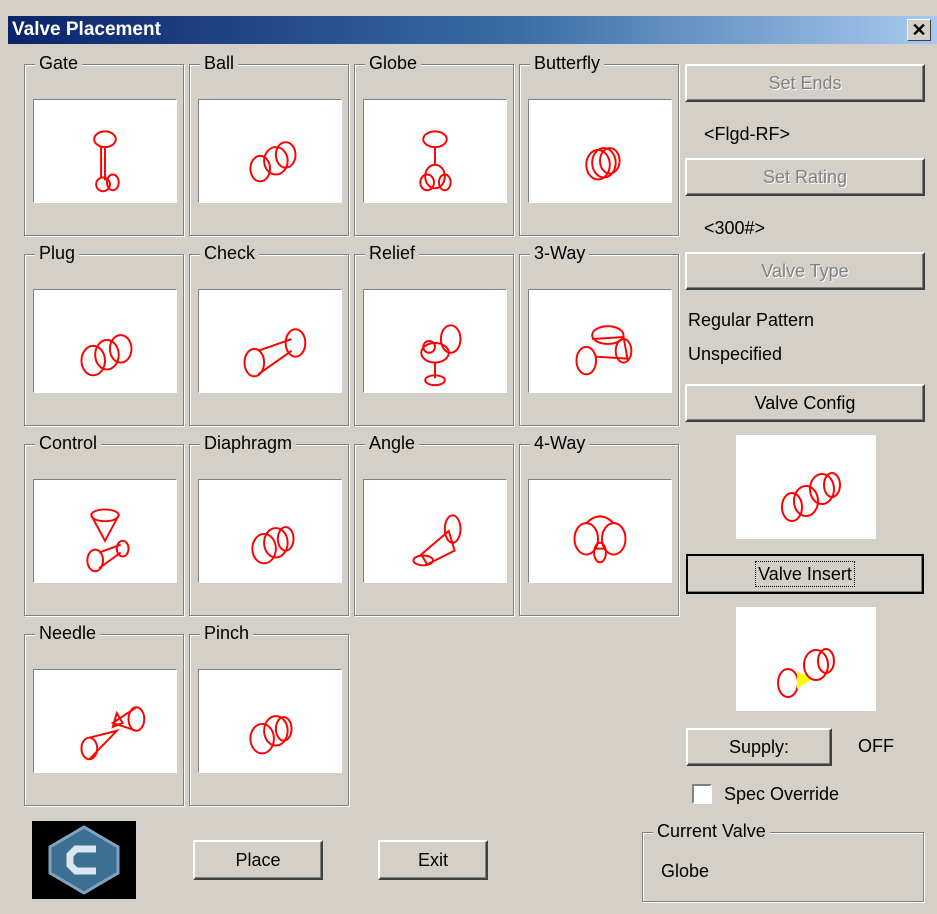  I want to click on valve-option-butterfly: Butterfly, so click(599, 144).